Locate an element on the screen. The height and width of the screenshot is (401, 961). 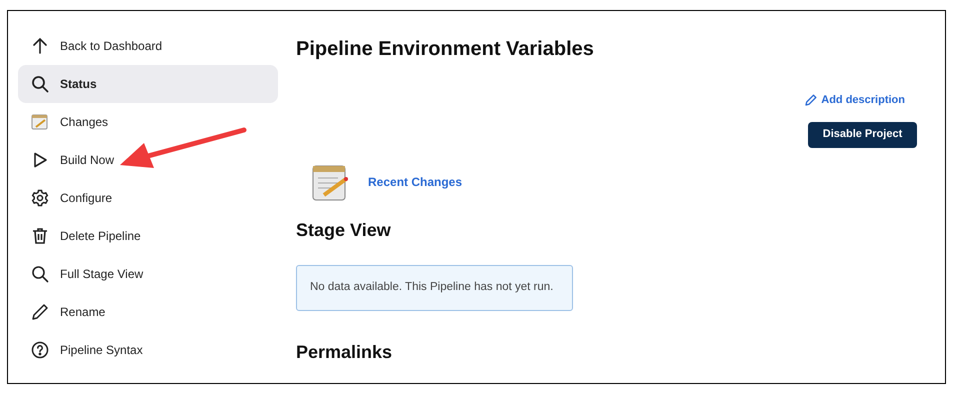
up-arrow-icon is located at coordinates (40, 46).